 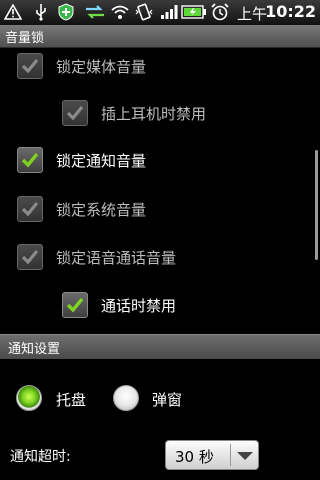 What do you see at coordinates (66, 12) in the screenshot?
I see `shield-icon` at bounding box center [66, 12].